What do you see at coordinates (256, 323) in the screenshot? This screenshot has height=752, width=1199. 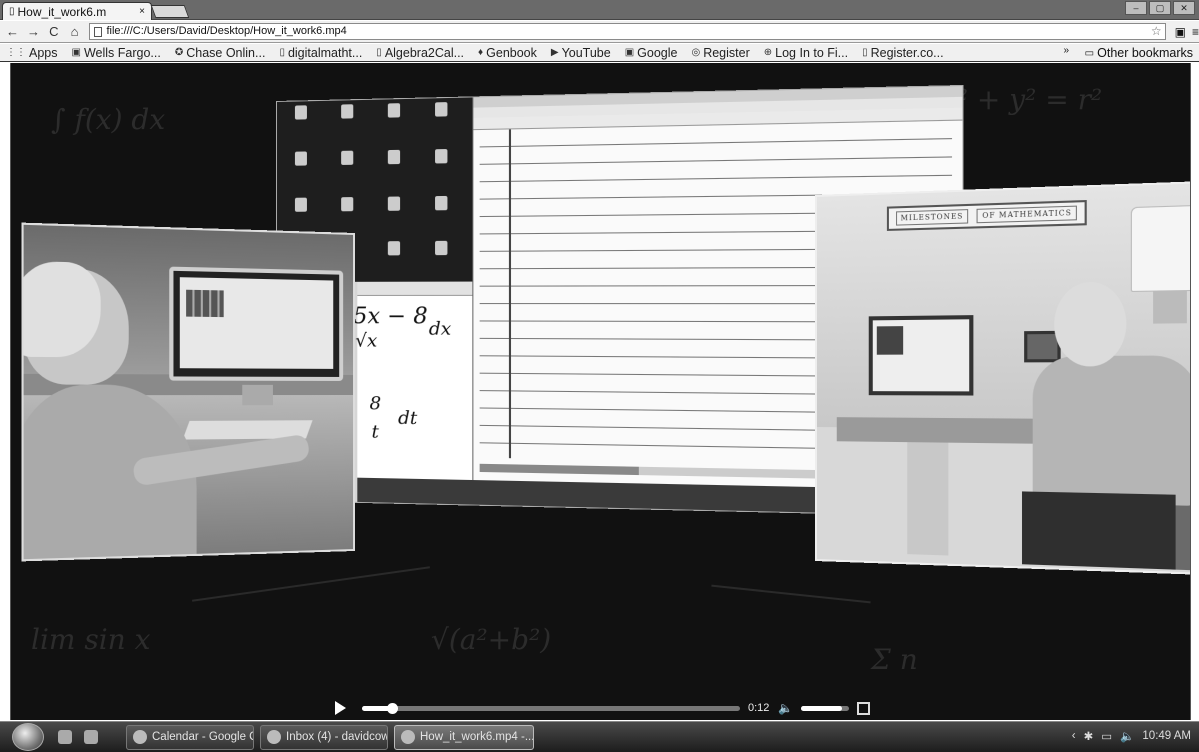 I see `photo-monitor` at bounding box center [256, 323].